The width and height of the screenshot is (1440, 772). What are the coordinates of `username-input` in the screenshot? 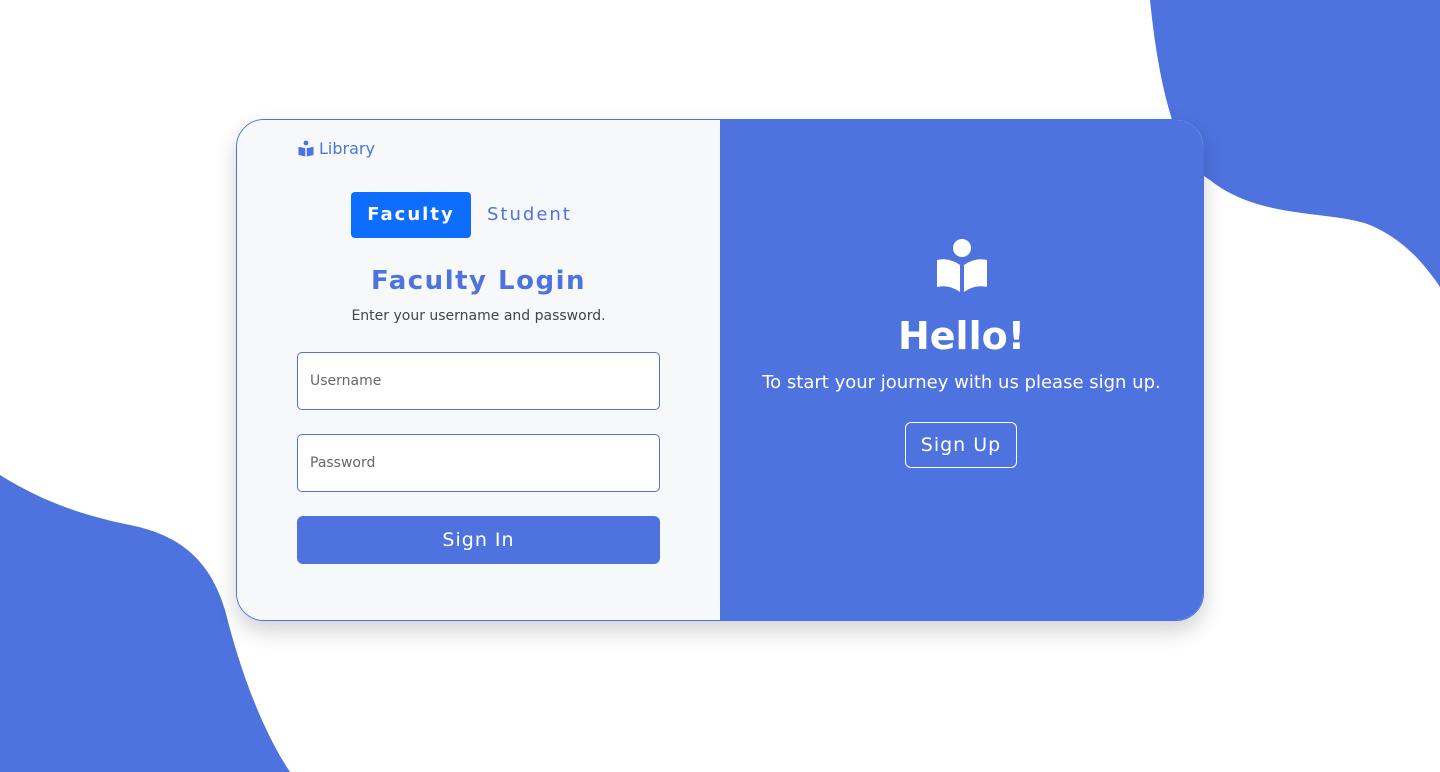 It's located at (478, 381).